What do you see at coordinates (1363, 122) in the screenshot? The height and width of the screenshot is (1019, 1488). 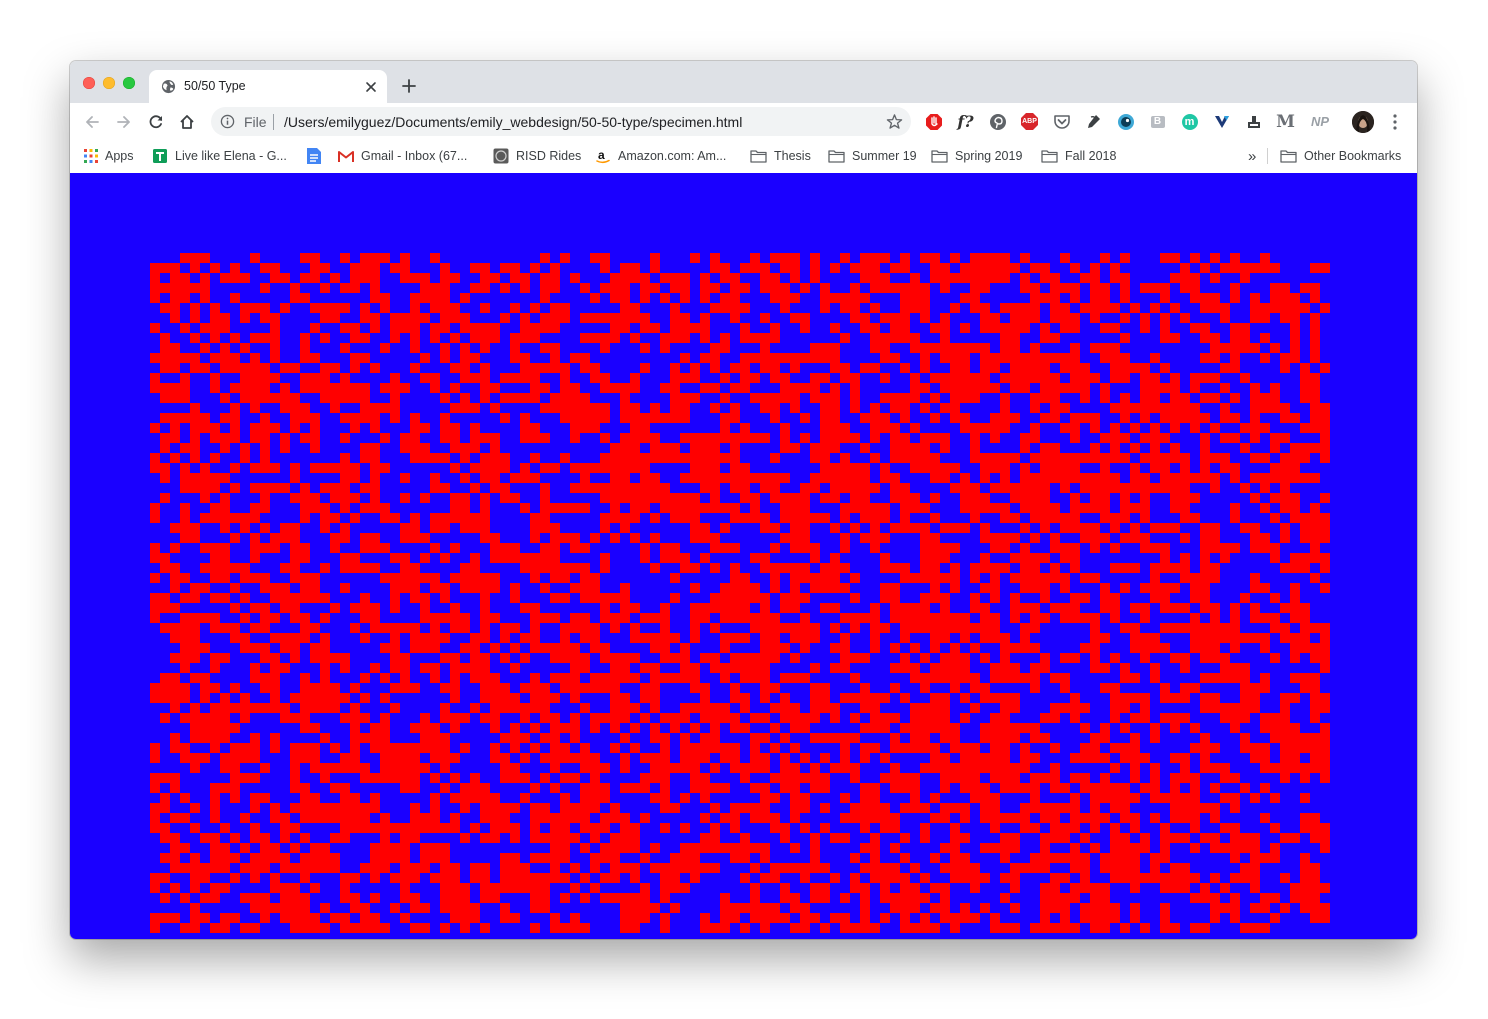 I see `avatar` at bounding box center [1363, 122].